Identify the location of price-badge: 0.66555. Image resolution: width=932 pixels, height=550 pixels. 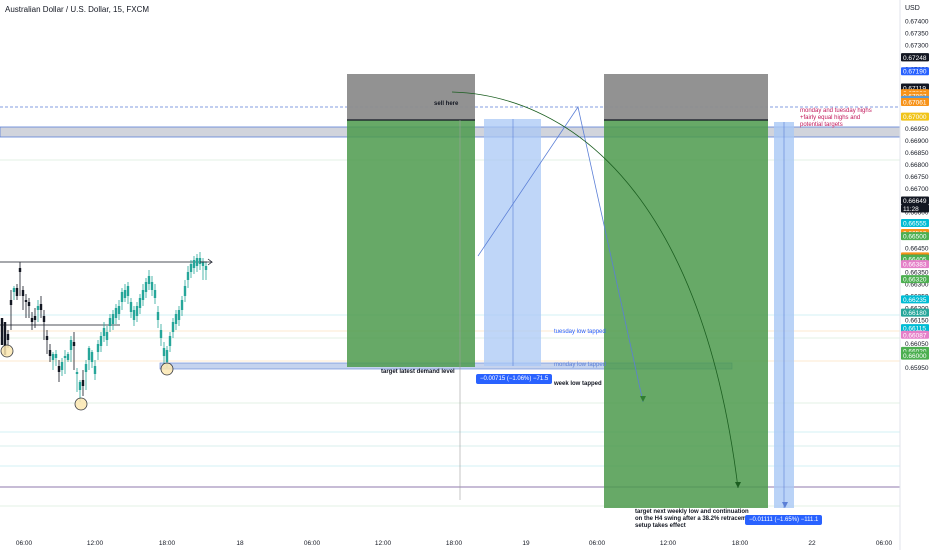
(915, 222).